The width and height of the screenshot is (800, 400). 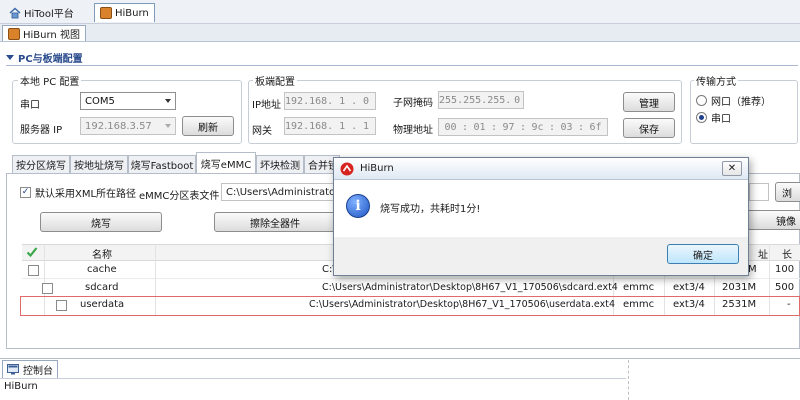 What do you see at coordinates (13, 369) in the screenshot?
I see `console-icon` at bounding box center [13, 369].